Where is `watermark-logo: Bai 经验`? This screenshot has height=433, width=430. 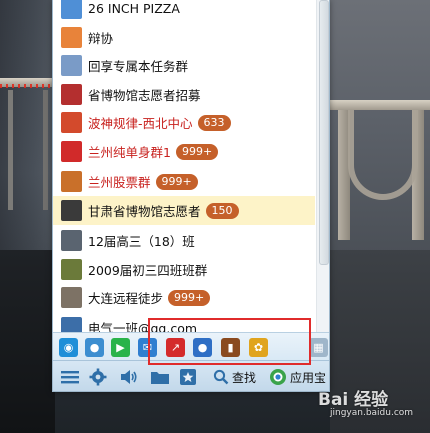
watermark-logo: Bai 经验 is located at coordinates (365, 397).